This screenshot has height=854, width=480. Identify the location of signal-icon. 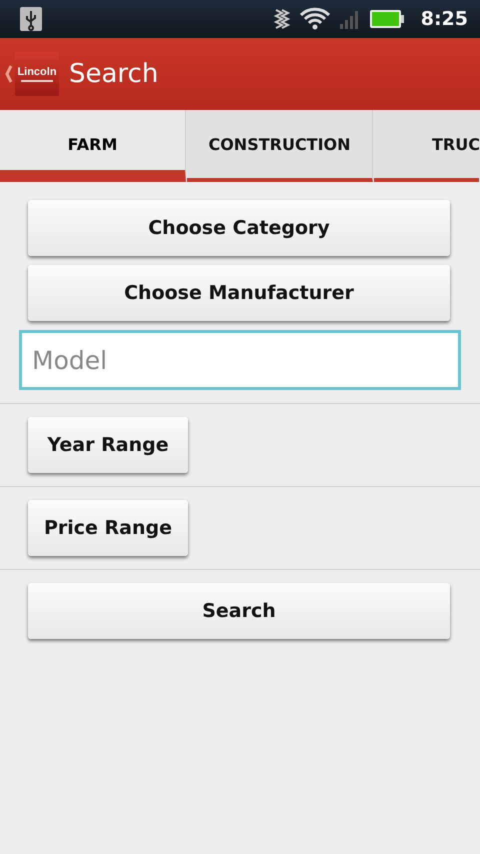
(349, 19).